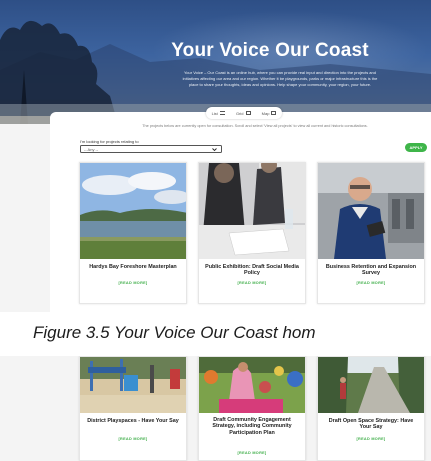 This screenshot has height=461, width=431. I want to click on community-photo, so click(252, 385).